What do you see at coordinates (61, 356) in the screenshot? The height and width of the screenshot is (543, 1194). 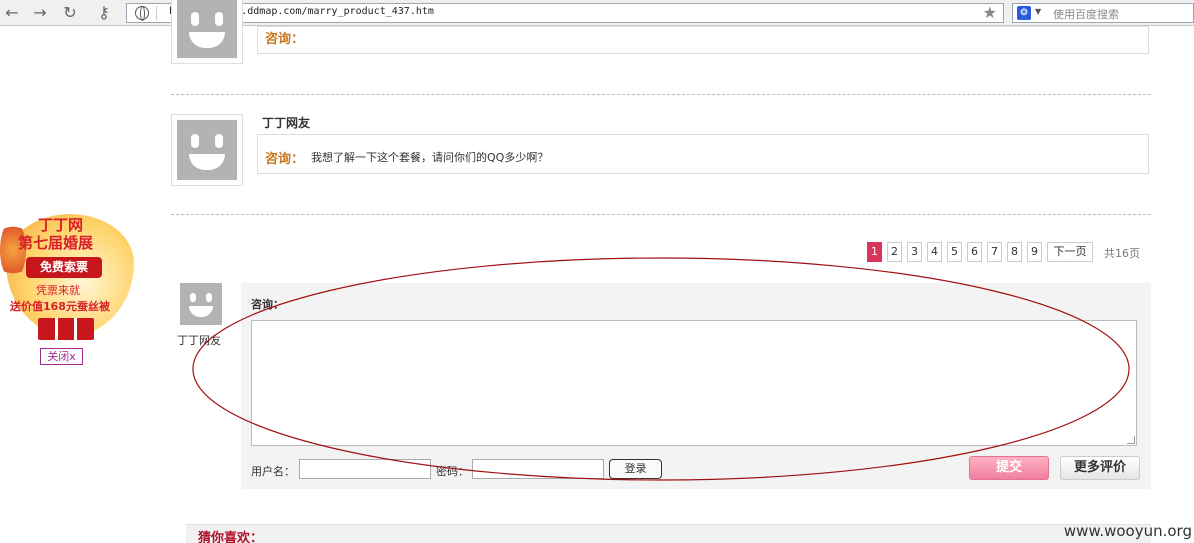 I see `ad-close-button: 关闭x` at bounding box center [61, 356].